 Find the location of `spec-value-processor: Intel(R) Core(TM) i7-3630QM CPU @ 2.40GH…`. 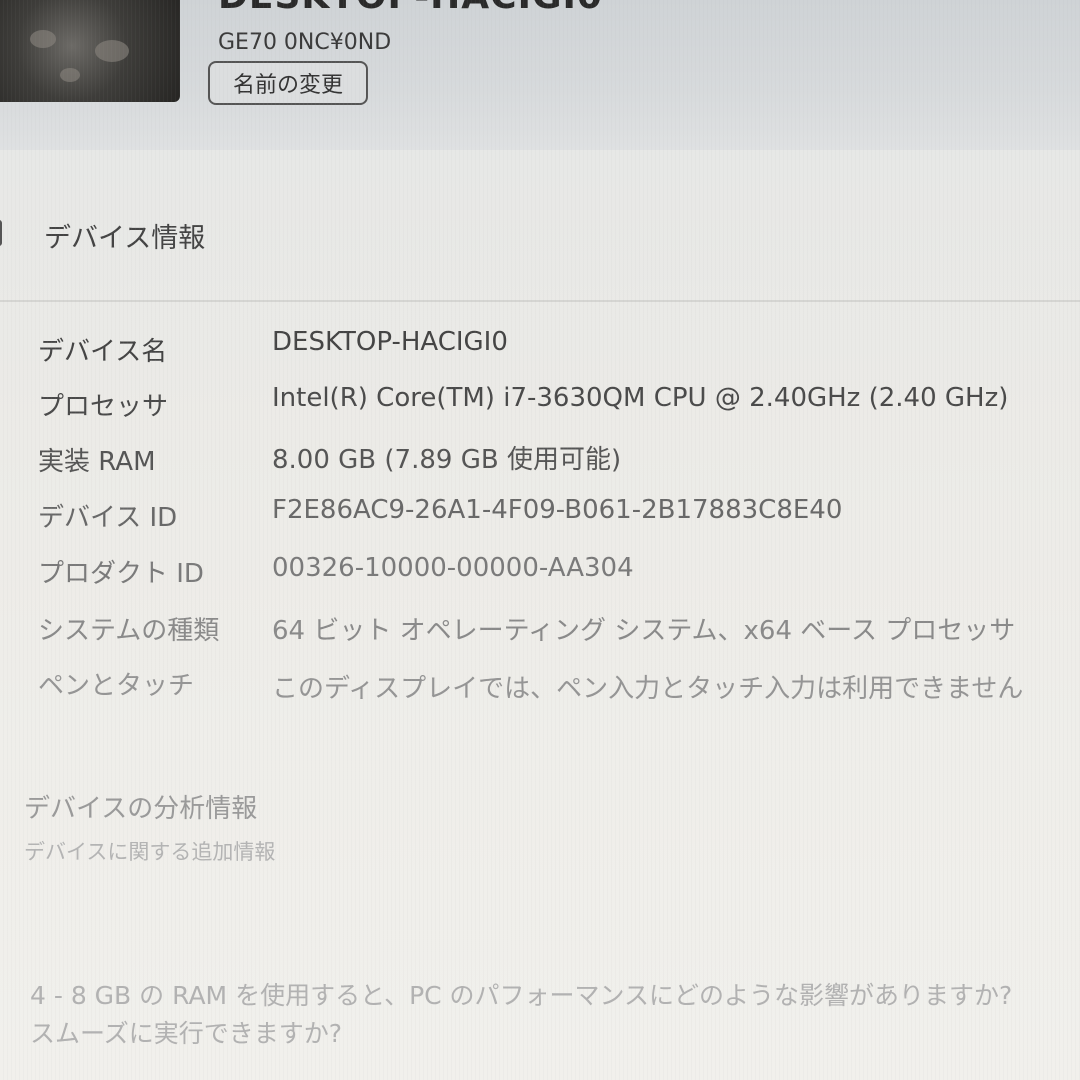

spec-value-processor: Intel(R) Core(TM) i7-3630QM CPU @ 2.40GH… is located at coordinates (640, 398).